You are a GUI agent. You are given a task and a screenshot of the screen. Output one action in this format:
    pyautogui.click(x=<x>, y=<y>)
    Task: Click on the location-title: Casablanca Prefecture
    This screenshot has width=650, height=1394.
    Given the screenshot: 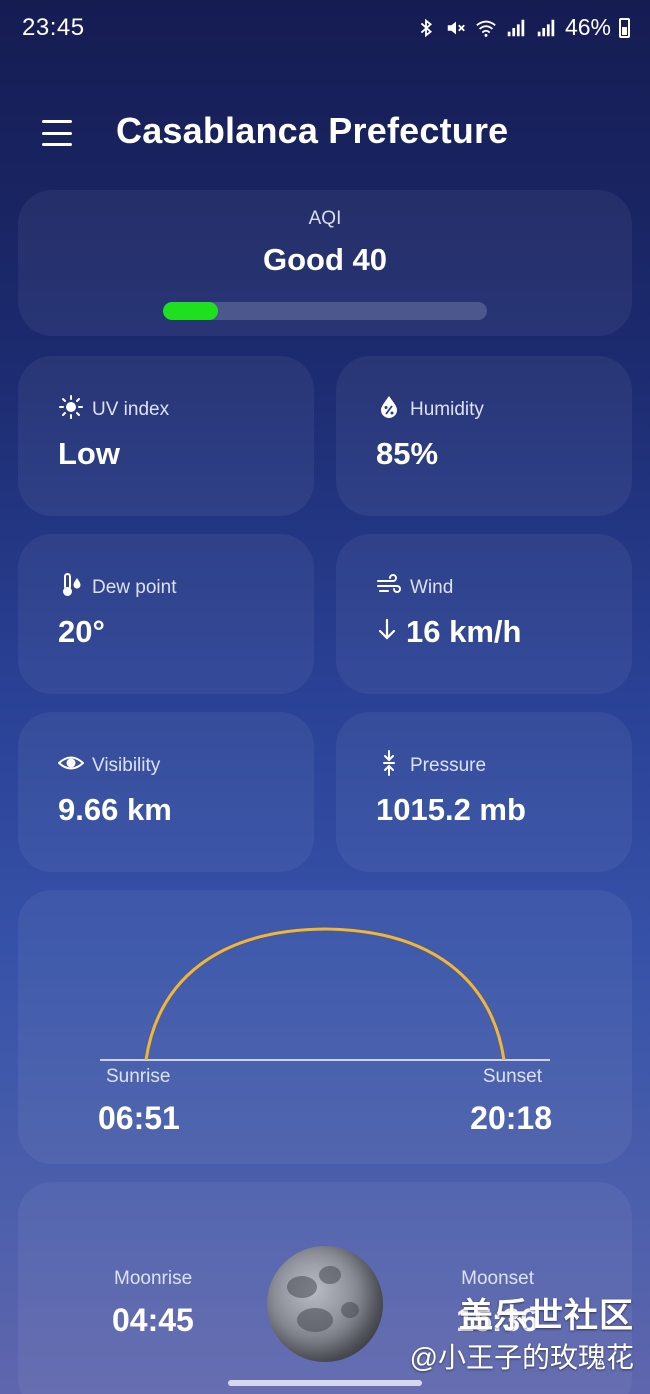 What is the action you would take?
    pyautogui.click(x=312, y=130)
    